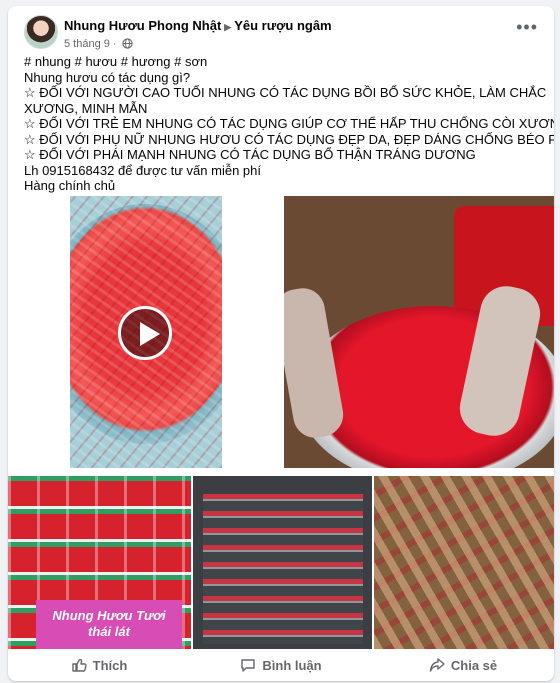 The height and width of the screenshot is (683, 560). What do you see at coordinates (248, 665) in the screenshot?
I see `comment-icon` at bounding box center [248, 665].